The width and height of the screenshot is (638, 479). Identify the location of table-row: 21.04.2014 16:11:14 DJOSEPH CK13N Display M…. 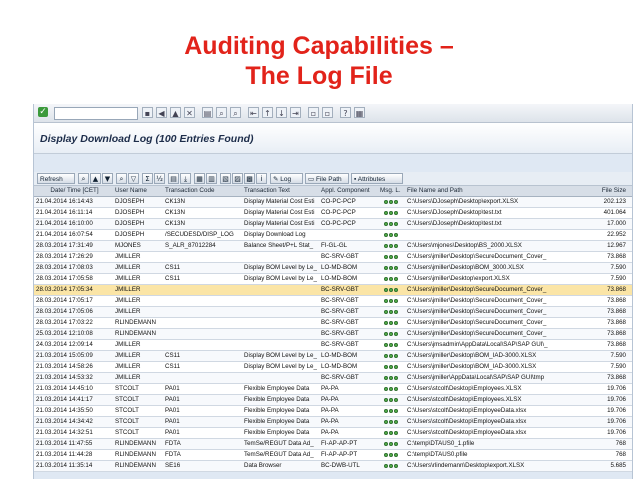
(333, 213).